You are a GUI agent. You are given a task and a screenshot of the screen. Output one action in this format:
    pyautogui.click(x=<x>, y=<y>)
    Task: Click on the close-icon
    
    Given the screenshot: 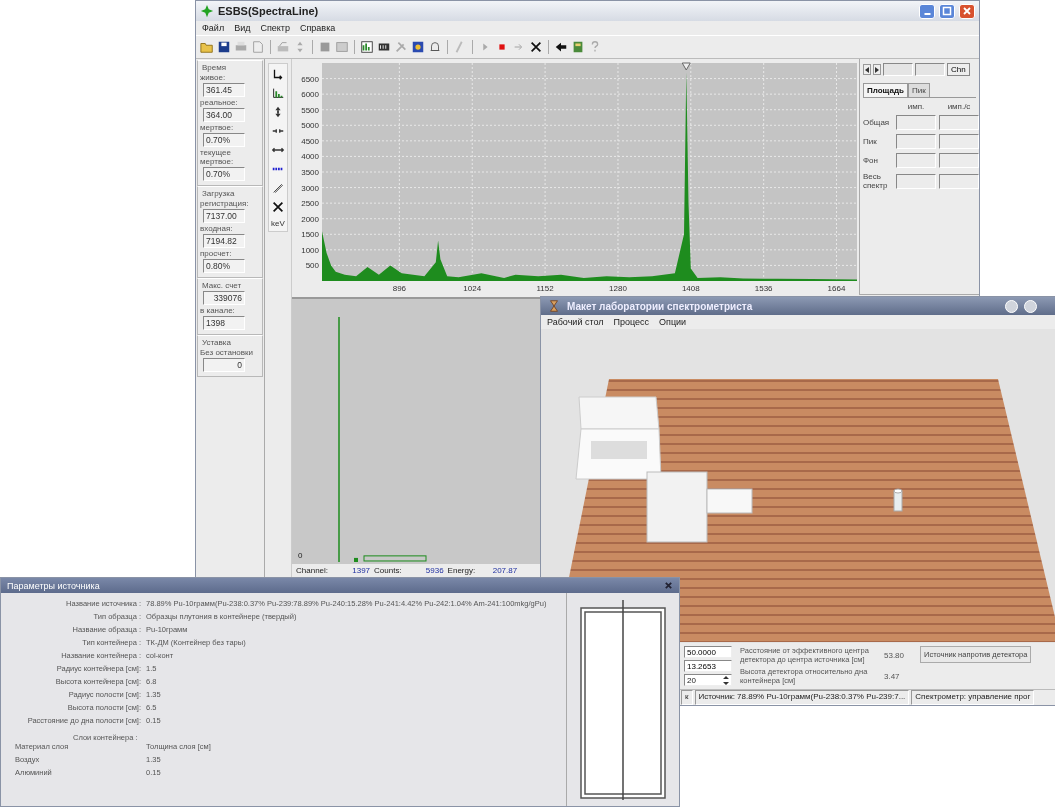 What is the action you would take?
    pyautogui.click(x=668, y=585)
    